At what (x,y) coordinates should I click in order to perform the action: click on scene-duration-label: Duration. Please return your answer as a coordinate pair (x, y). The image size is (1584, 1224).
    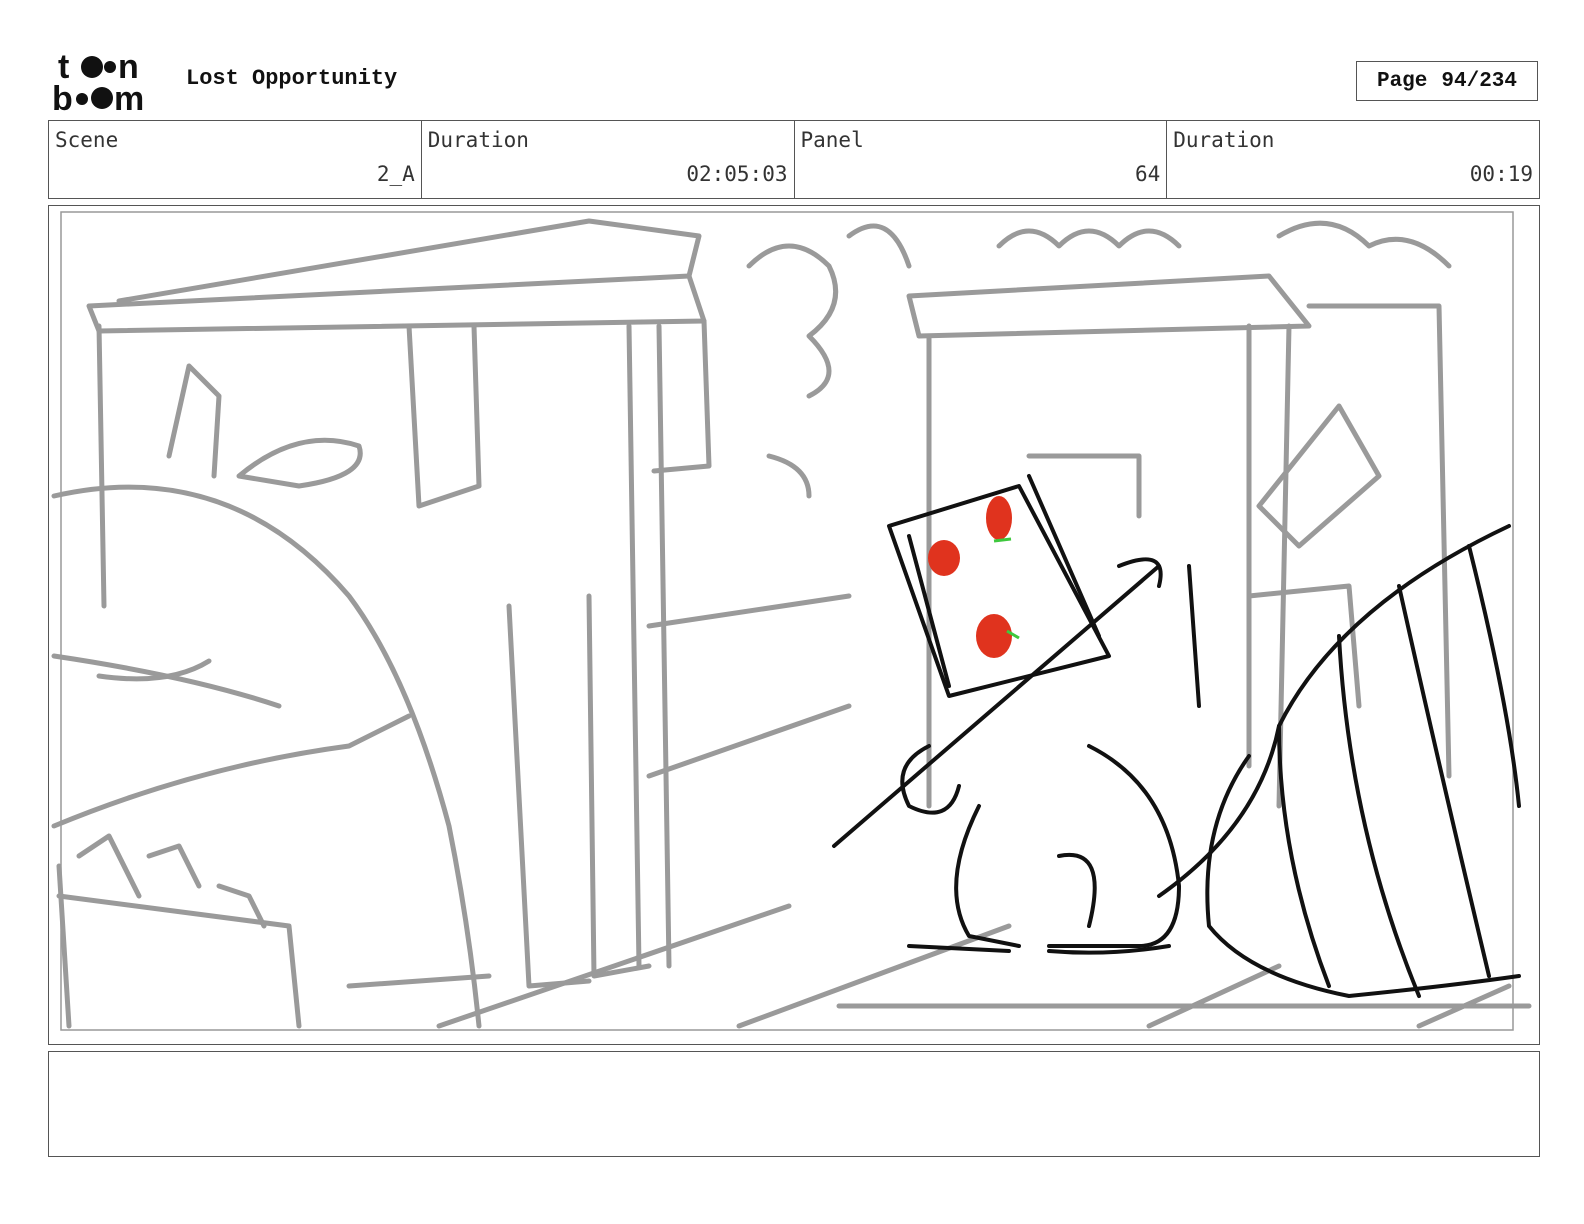
    Looking at the image, I should click on (478, 140).